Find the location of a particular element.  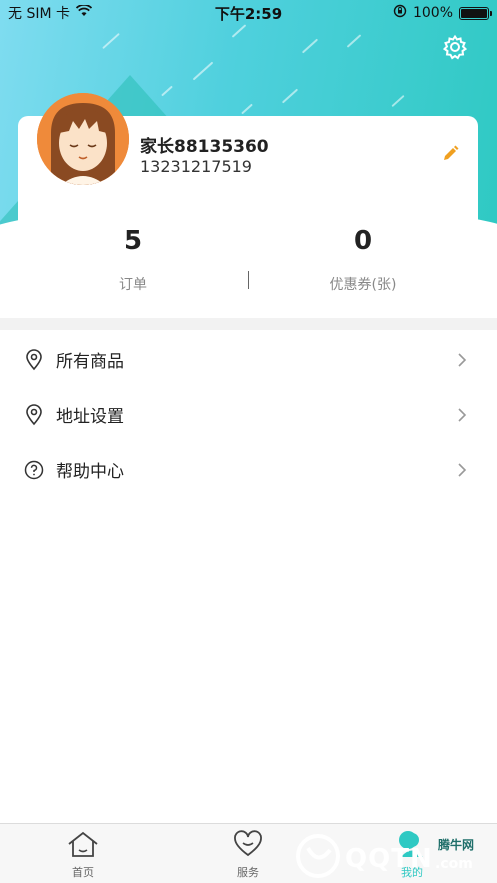

orders-label: 订单 is located at coordinates (133, 285).